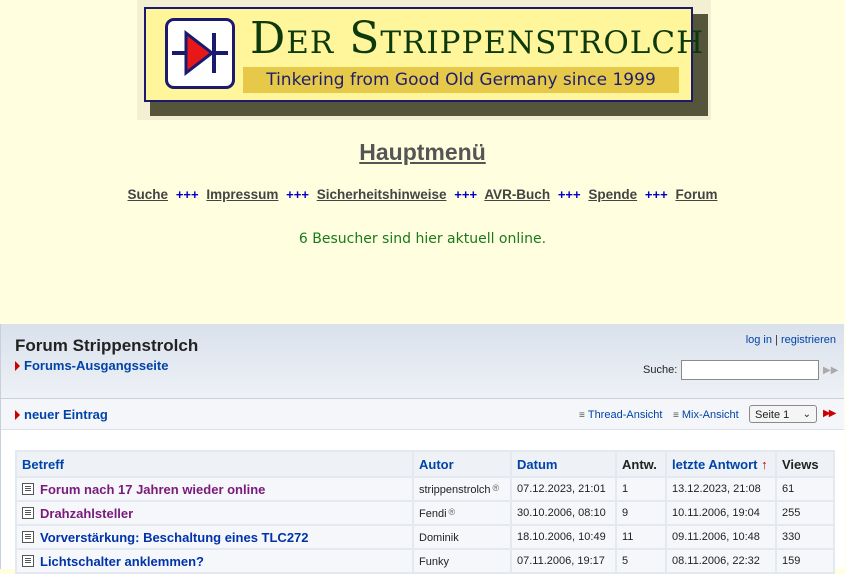 Image resolution: width=845 pixels, height=574 pixels. Describe the element at coordinates (625, 415) in the screenshot. I see `thread-view-label: Thread-Ansicht` at that location.